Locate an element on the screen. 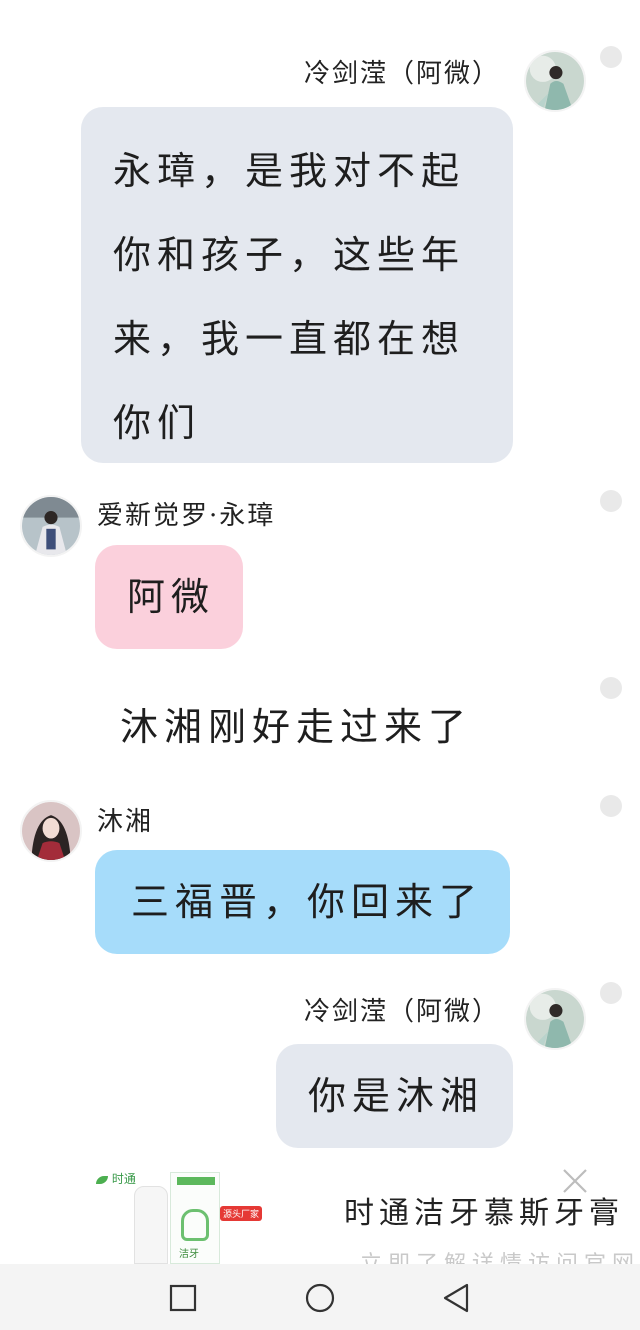 This screenshot has width=640, height=1330. system-nav-bar is located at coordinates (320, 1297).